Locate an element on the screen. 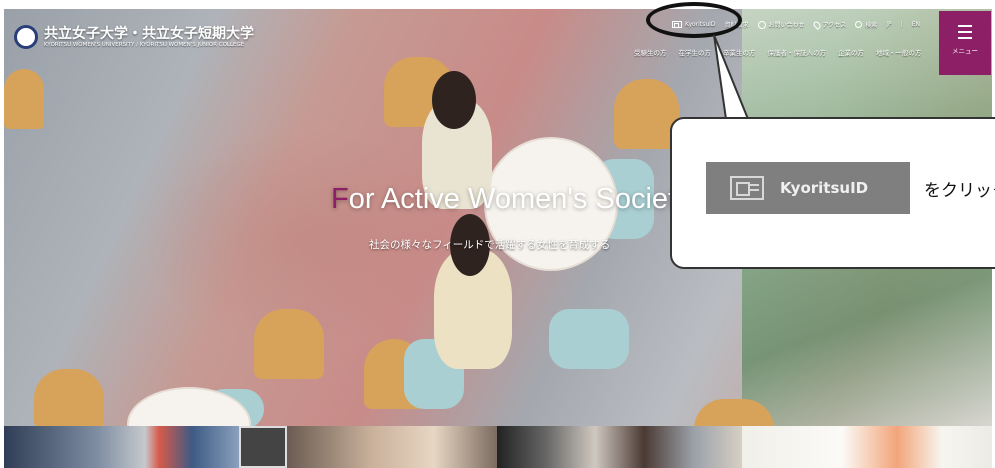 Image resolution: width=995 pixels, height=468 pixels. search-icon is located at coordinates (859, 24).